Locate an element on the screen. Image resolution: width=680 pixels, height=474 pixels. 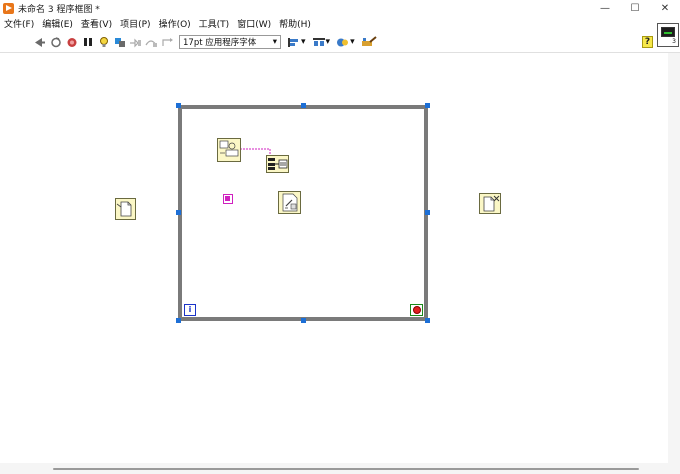
read-data-node is located at coordinates (289, 202).